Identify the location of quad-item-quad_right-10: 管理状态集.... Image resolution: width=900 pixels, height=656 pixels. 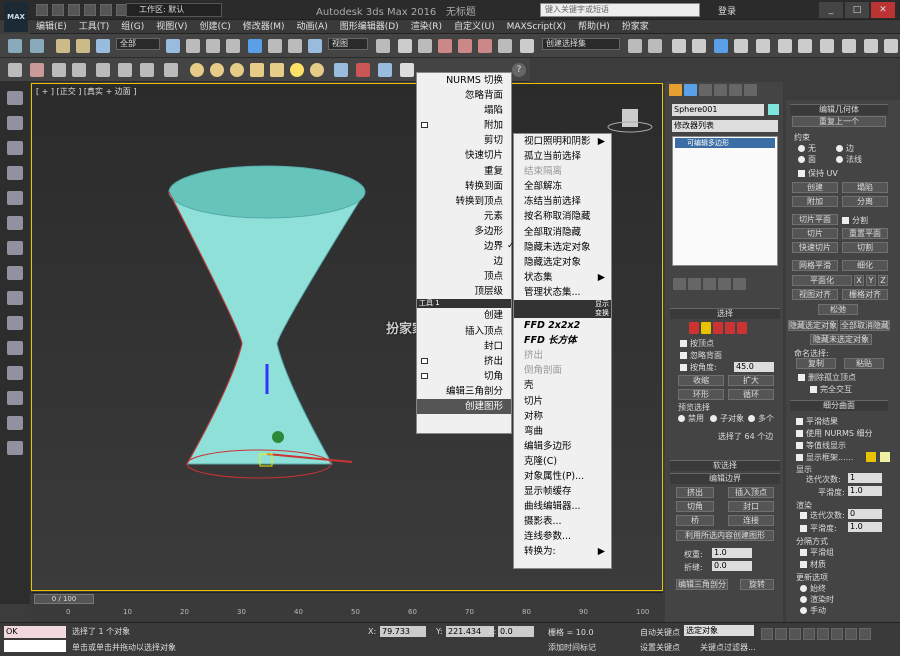
(562, 292).